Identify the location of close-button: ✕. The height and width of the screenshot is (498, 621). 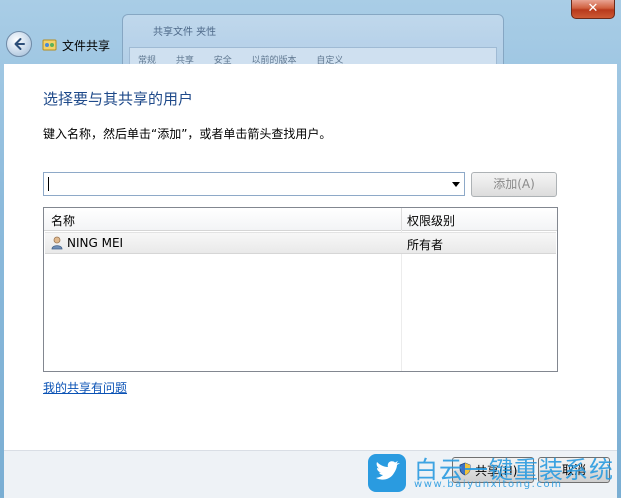
(593, 9).